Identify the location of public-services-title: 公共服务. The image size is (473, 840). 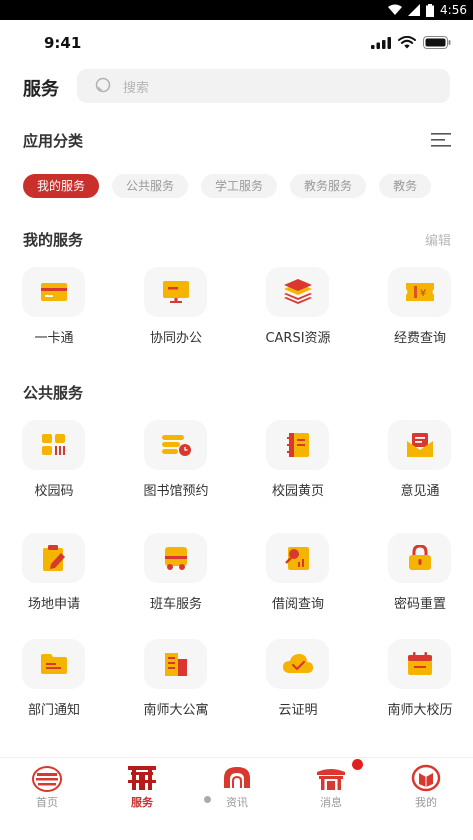
(53, 393).